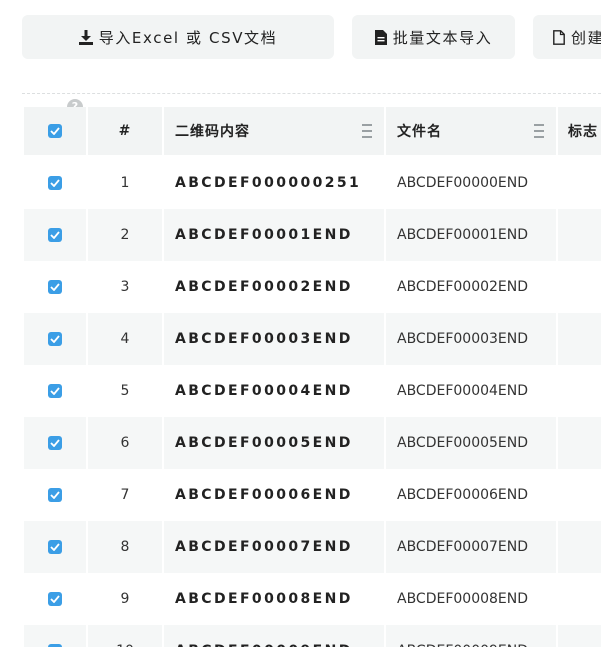 The height and width of the screenshot is (647, 601). Describe the element at coordinates (586, 37) in the screenshot. I see `create-label: 创建` at that location.